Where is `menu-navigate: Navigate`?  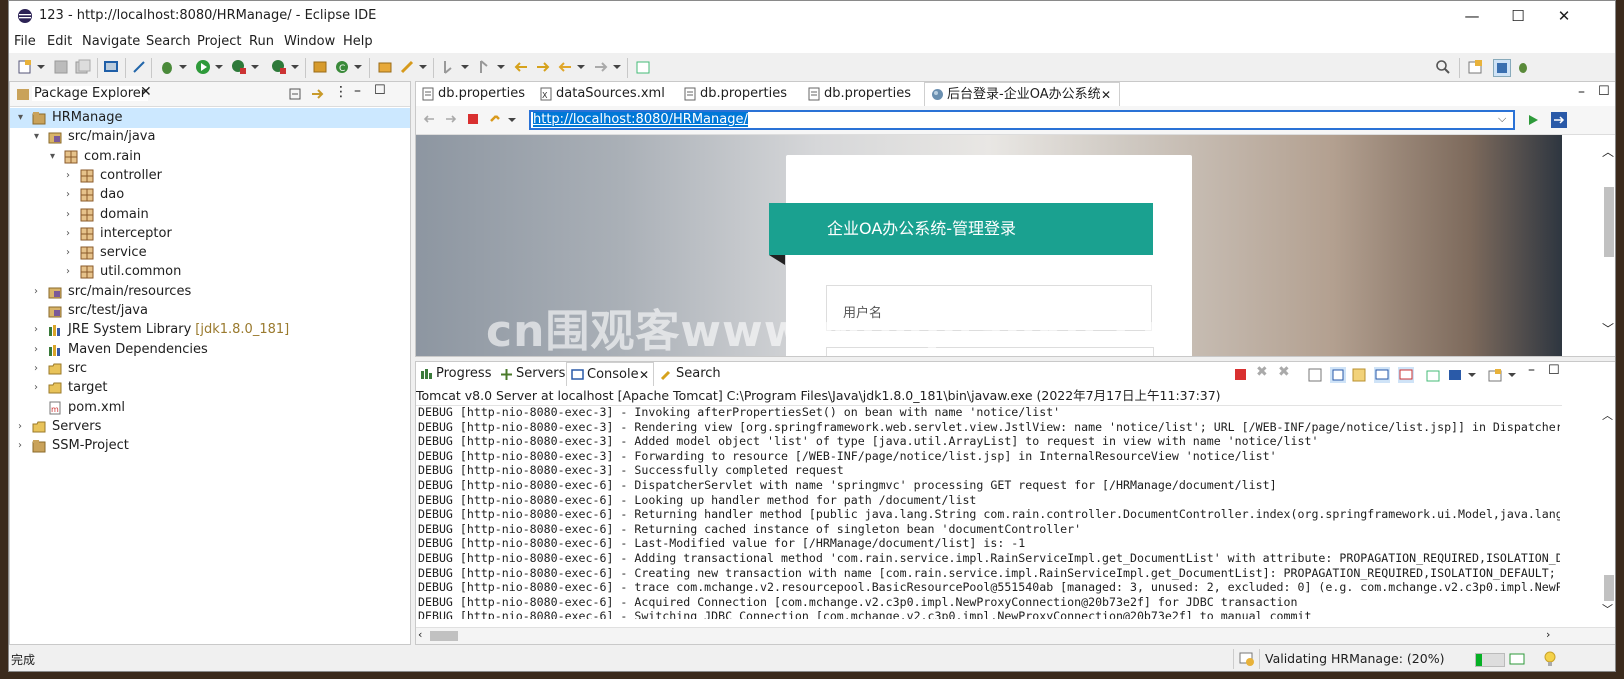 menu-navigate: Navigate is located at coordinates (111, 41).